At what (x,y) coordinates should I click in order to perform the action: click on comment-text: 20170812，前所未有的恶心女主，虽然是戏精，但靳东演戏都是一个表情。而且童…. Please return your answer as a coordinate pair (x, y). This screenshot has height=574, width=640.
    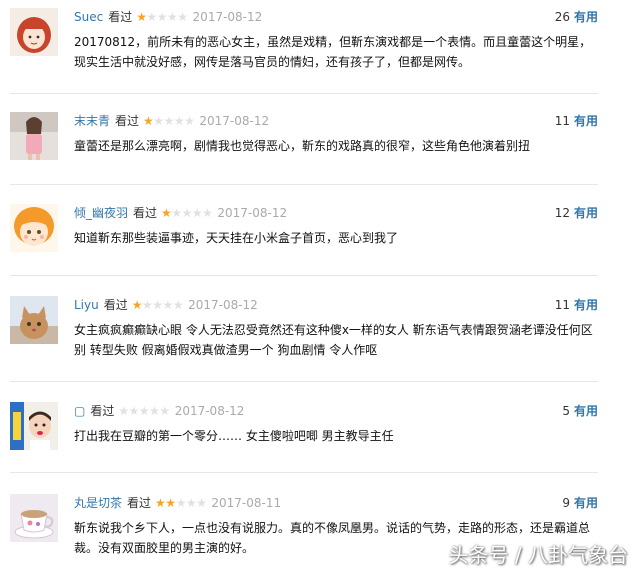
    Looking at the image, I should click on (333, 52).